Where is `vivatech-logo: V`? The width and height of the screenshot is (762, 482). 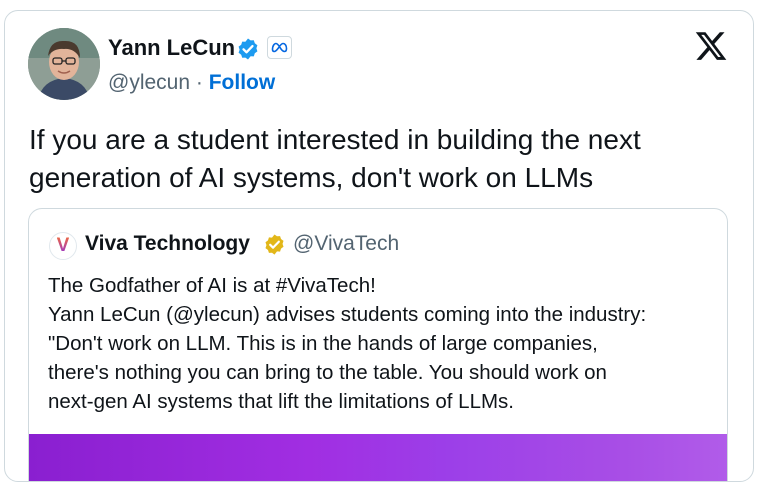
vivatech-logo: V is located at coordinates (63, 246).